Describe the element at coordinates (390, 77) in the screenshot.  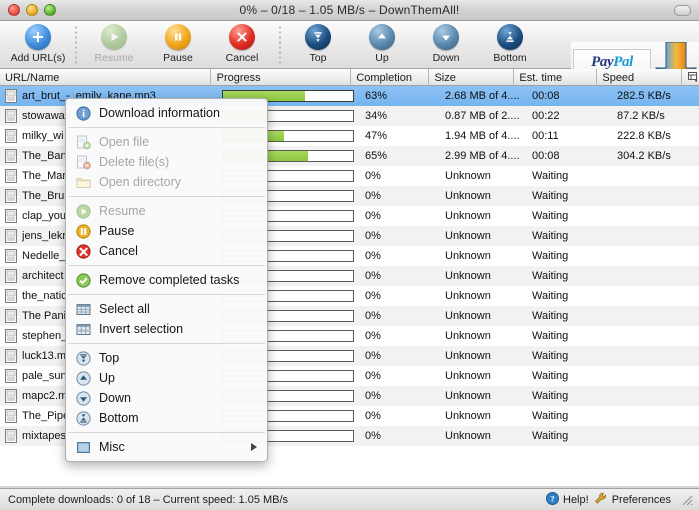
I see `column-header-completion: Completion` at that location.